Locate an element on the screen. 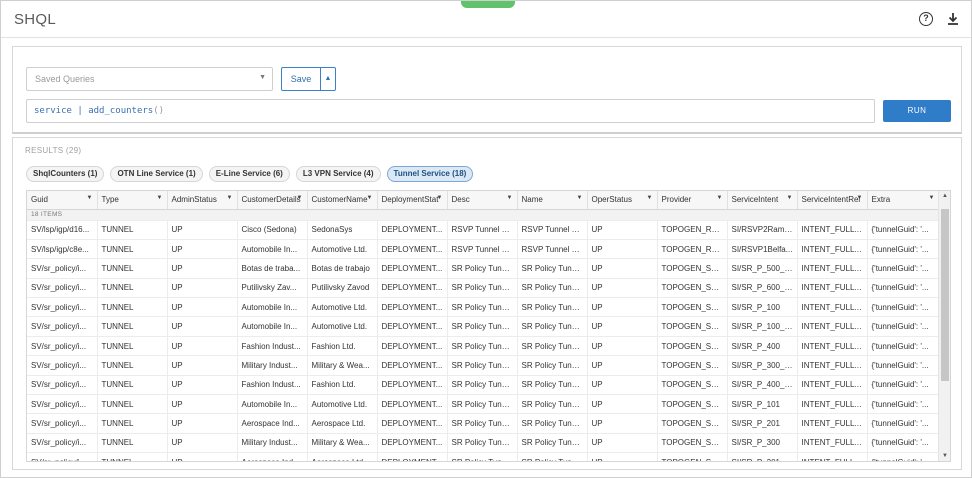 The height and width of the screenshot is (478, 972). column-header: Guid ▼ is located at coordinates (62, 200).